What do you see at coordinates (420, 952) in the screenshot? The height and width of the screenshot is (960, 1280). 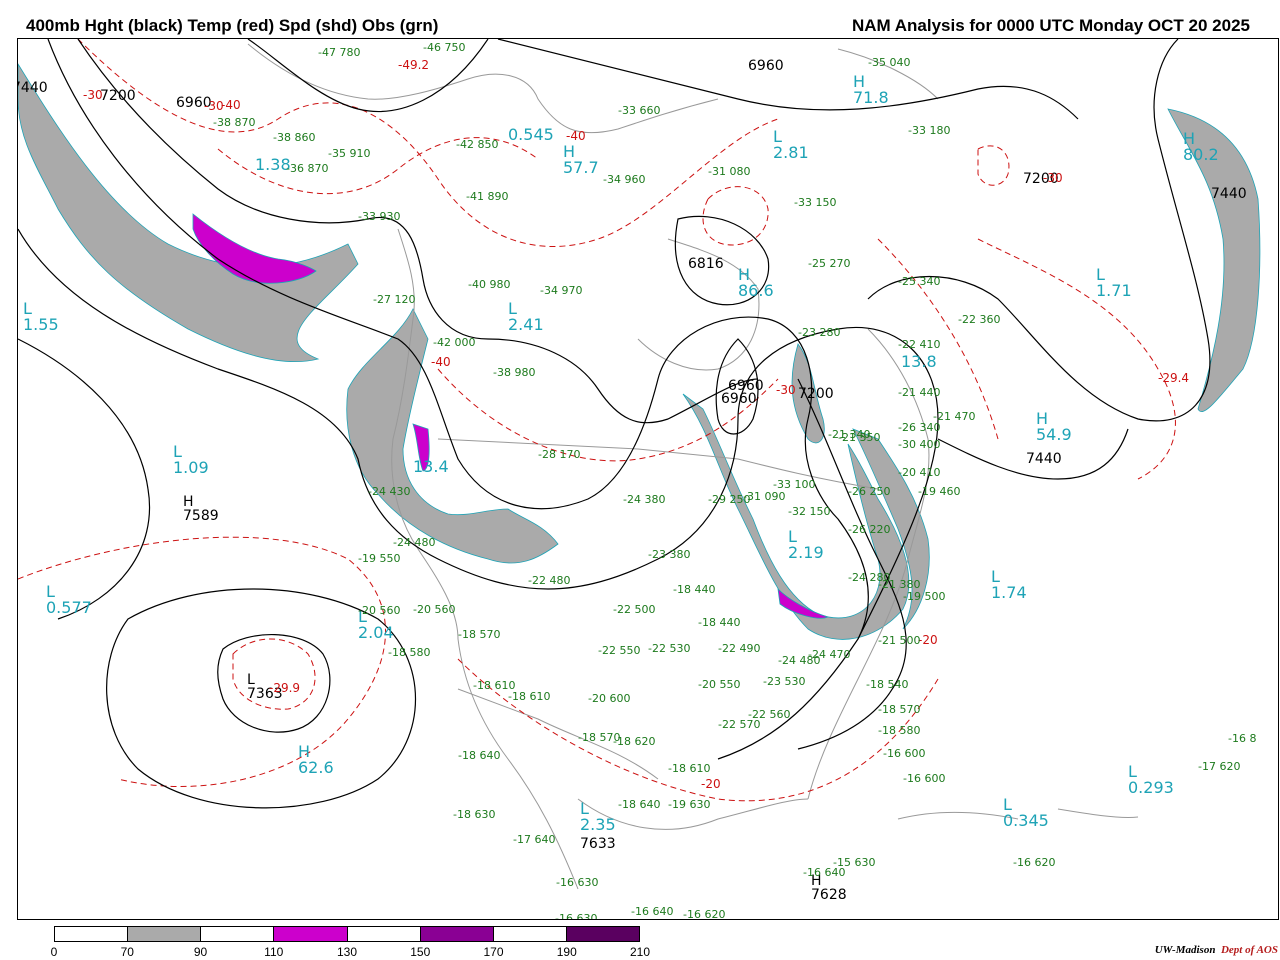 I see `colorbar-tick-label: 150` at bounding box center [420, 952].